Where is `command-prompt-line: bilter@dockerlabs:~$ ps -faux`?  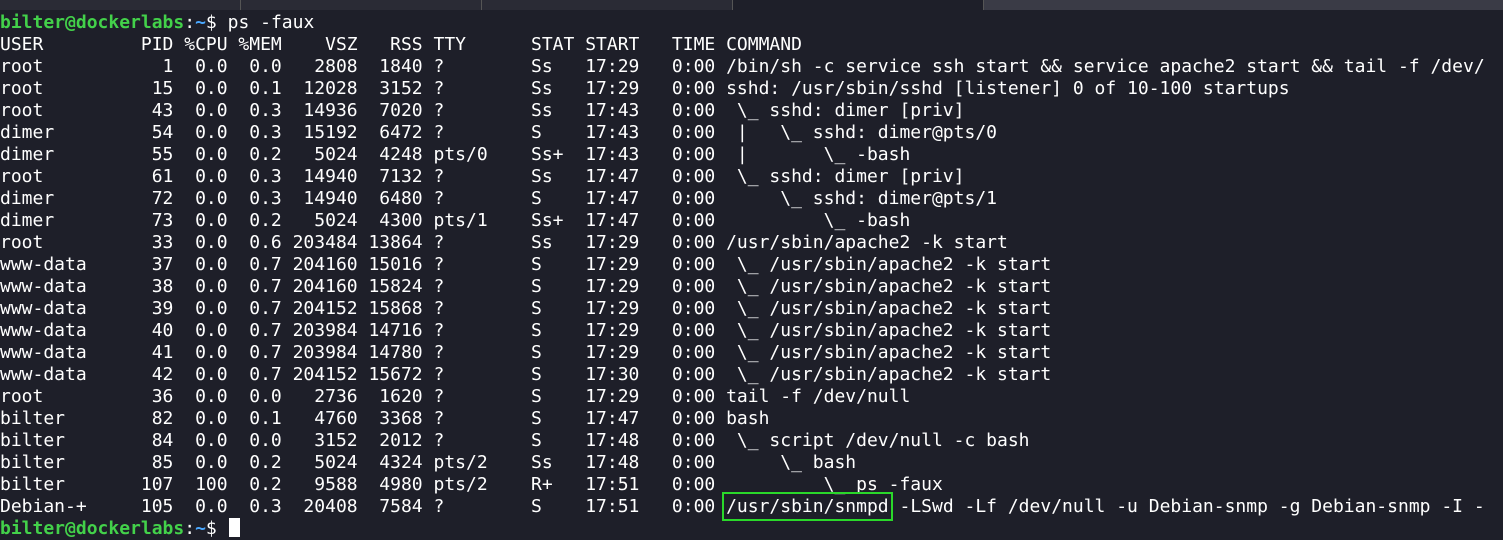
command-prompt-line: bilter@dockerlabs:~$ ps -faux is located at coordinates (751, 23).